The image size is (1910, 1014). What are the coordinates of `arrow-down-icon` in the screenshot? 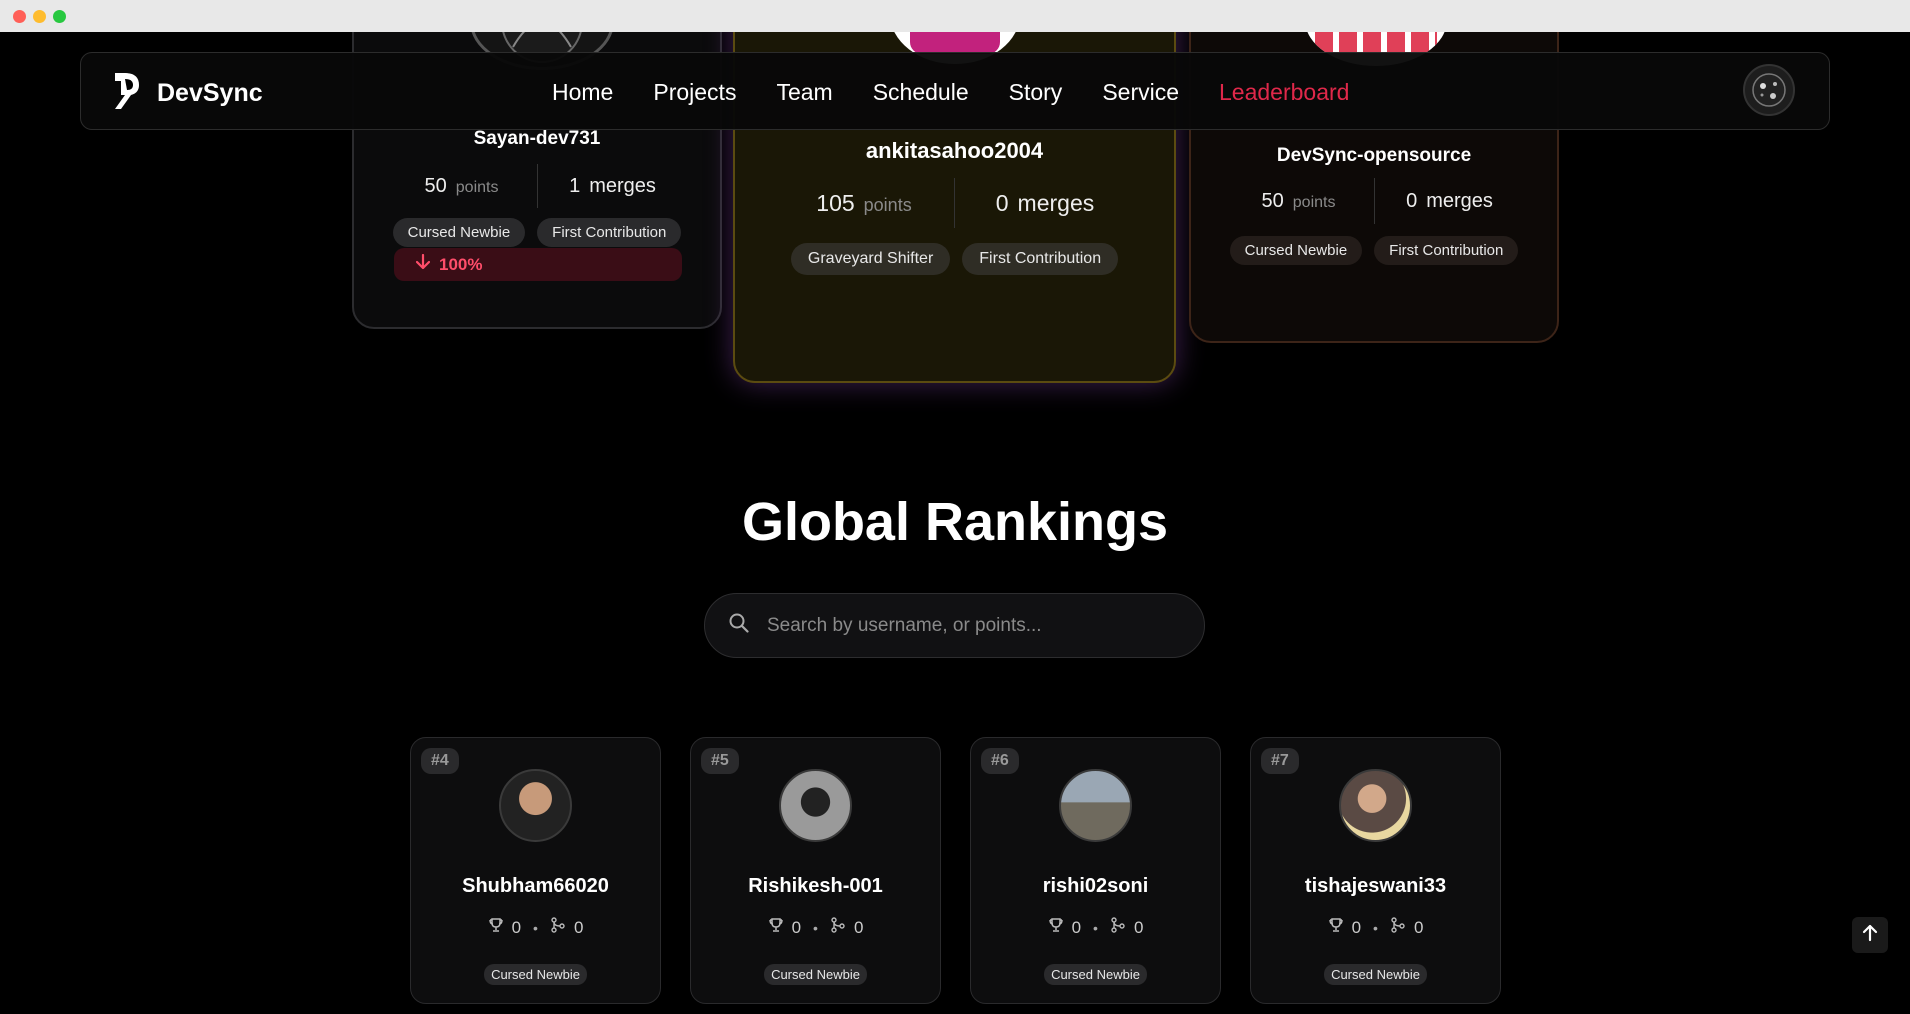 It's located at (423, 264).